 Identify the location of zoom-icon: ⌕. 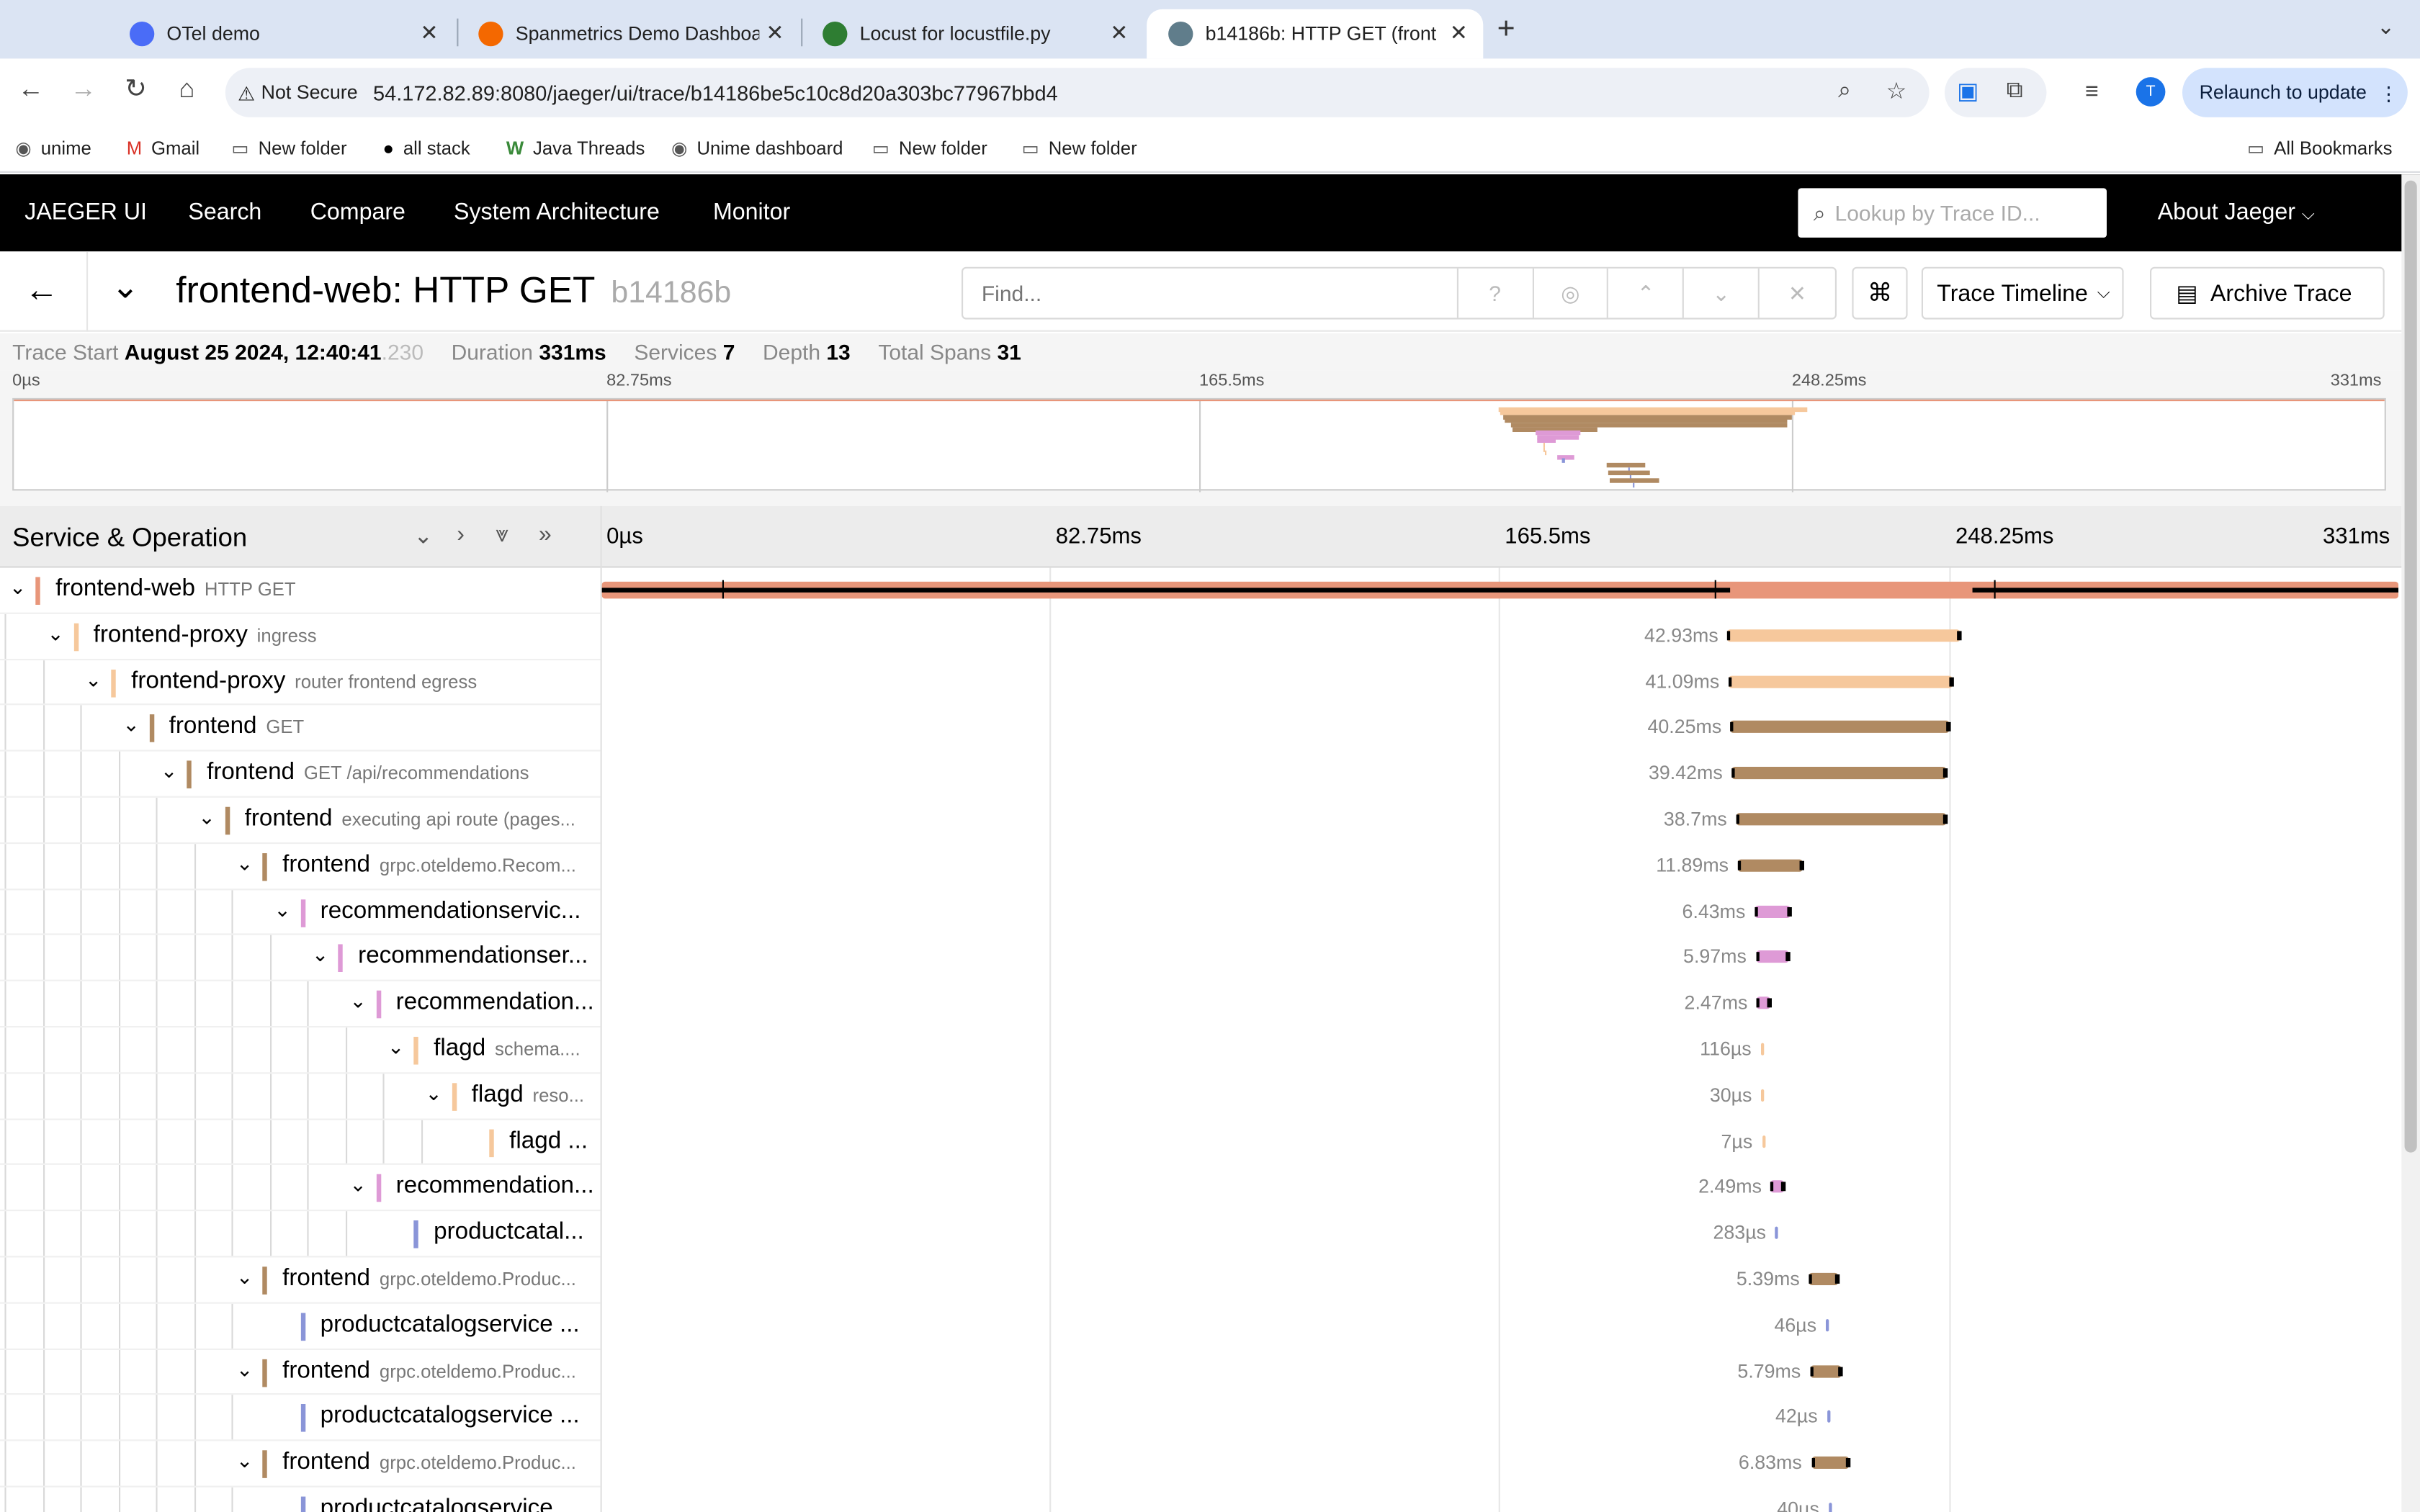
(1844, 90).